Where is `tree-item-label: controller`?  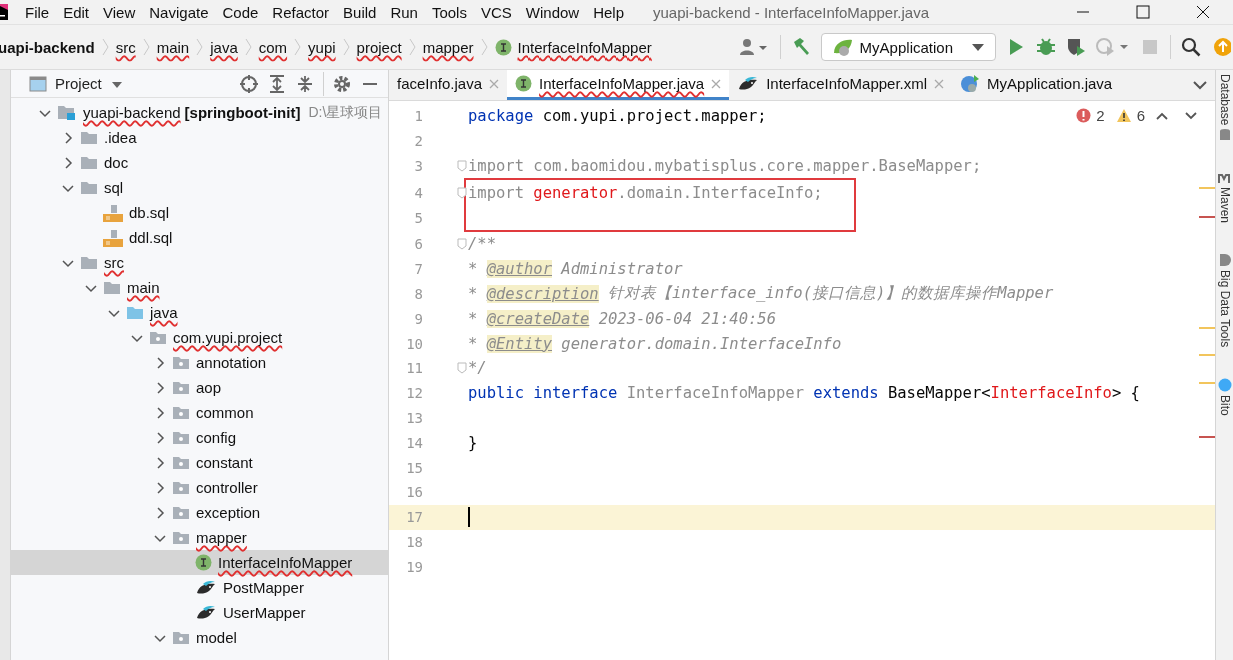
tree-item-label: controller is located at coordinates (227, 488).